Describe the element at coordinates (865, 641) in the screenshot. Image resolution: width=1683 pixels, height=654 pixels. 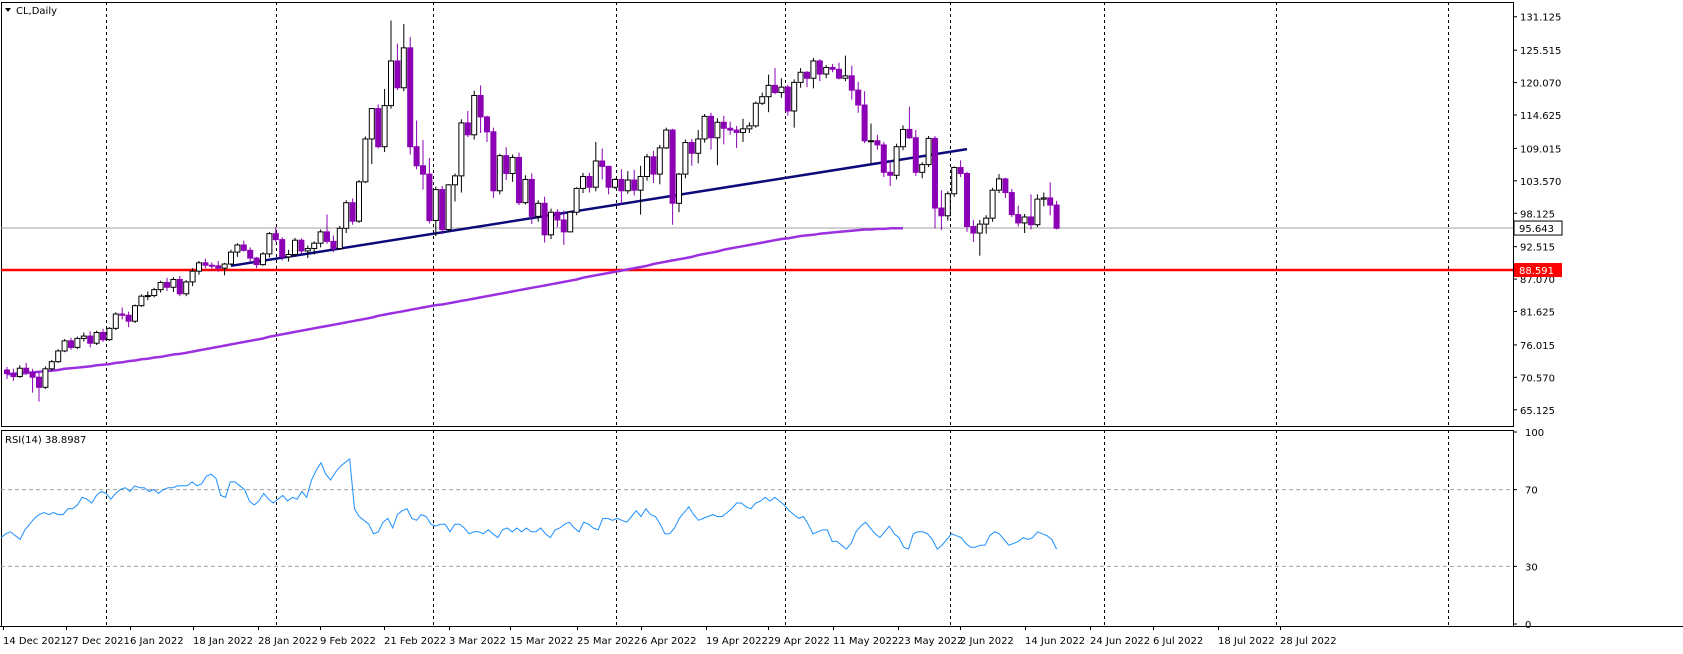
I see `x-tick-label: 11 May 2022` at that location.